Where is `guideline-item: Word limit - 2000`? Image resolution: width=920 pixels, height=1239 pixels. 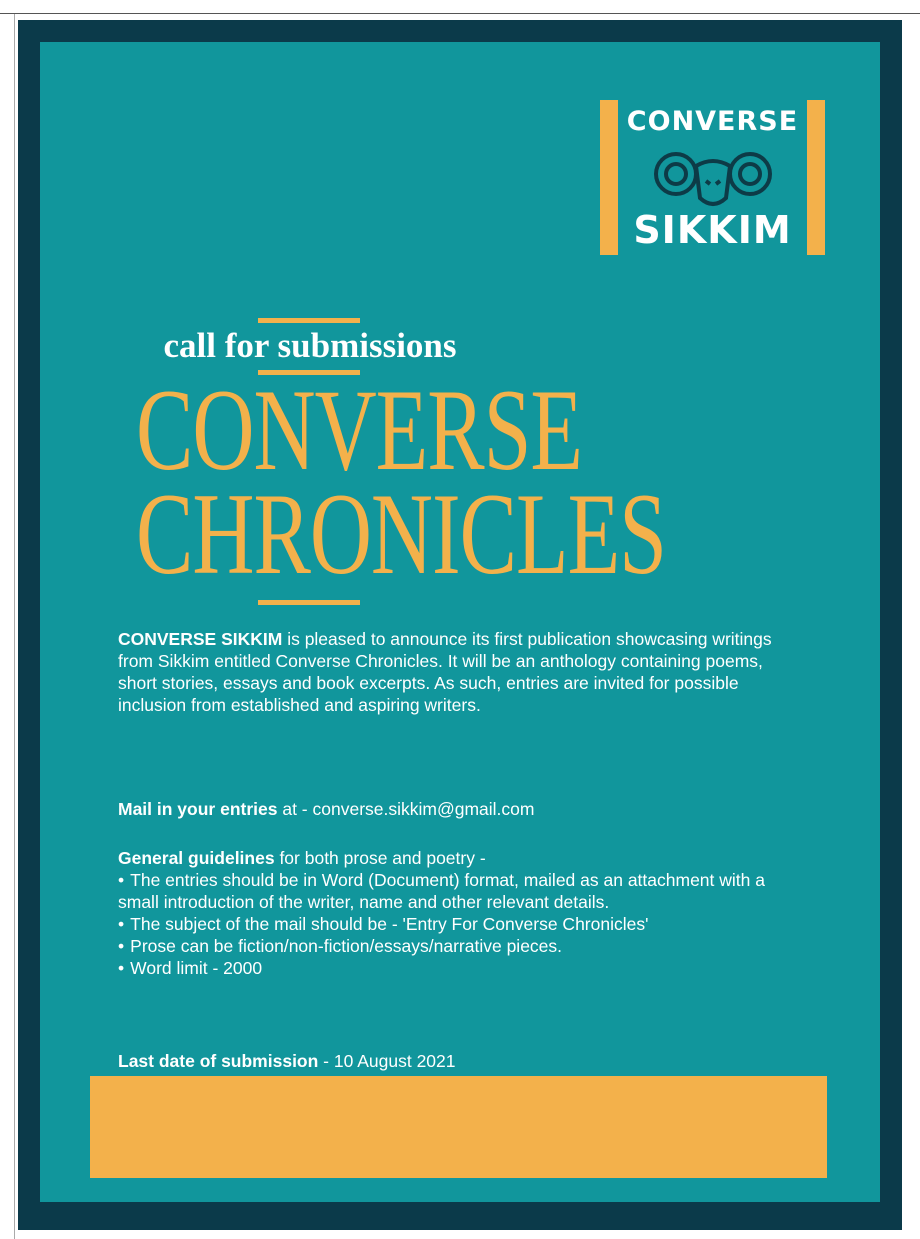 guideline-item: Word limit - 2000 is located at coordinates (458, 968).